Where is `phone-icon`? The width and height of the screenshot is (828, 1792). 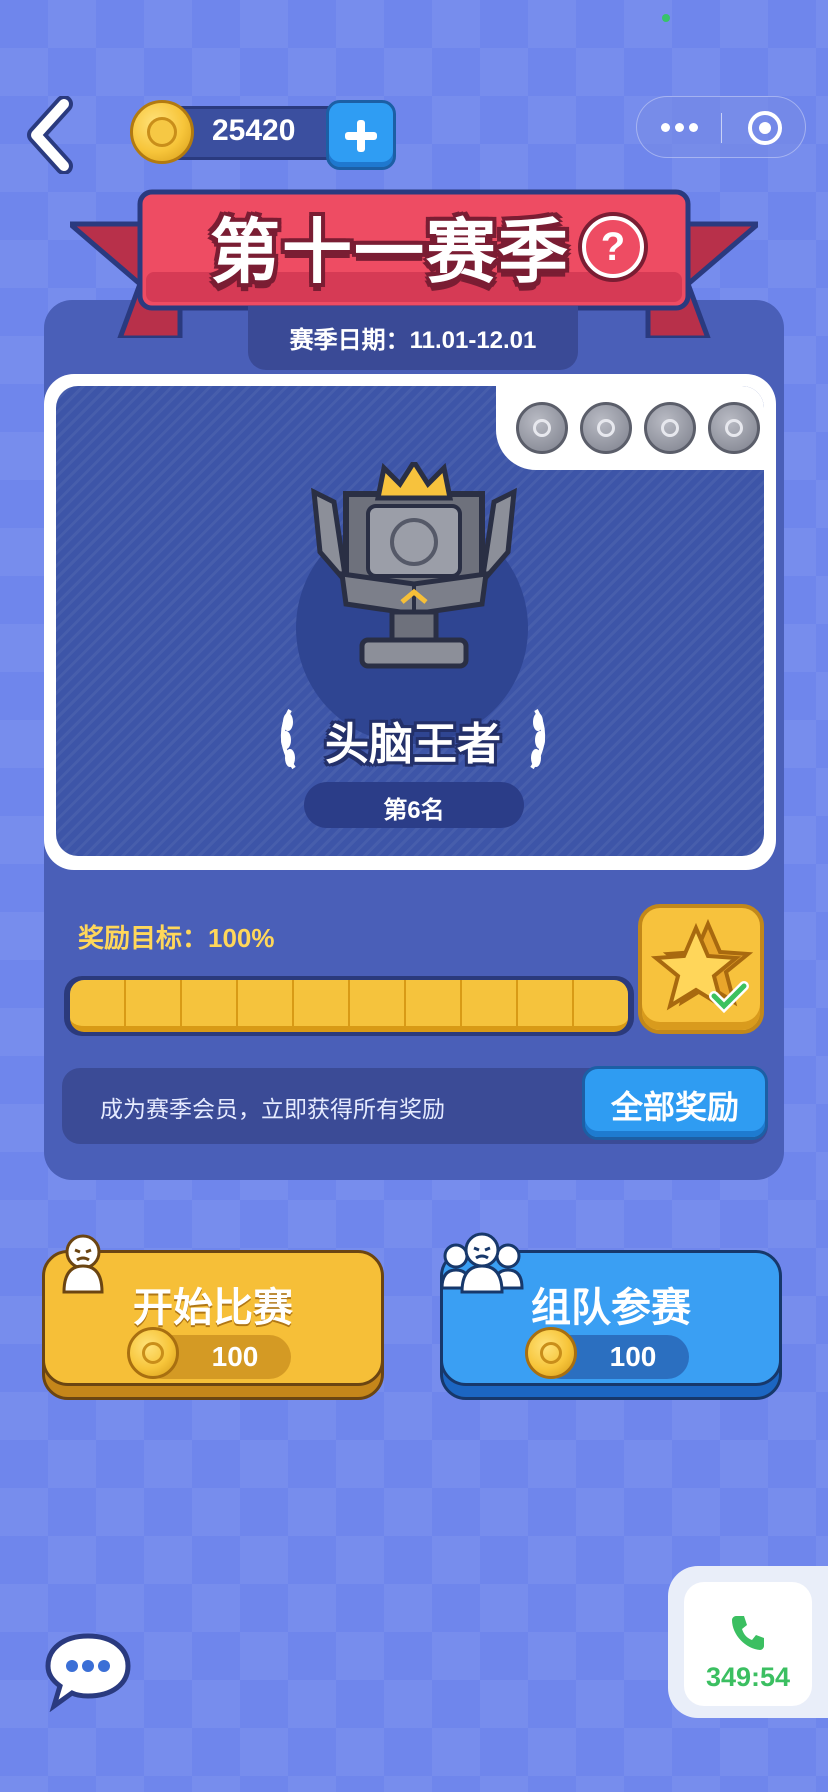
phone-icon is located at coordinates (748, 1633).